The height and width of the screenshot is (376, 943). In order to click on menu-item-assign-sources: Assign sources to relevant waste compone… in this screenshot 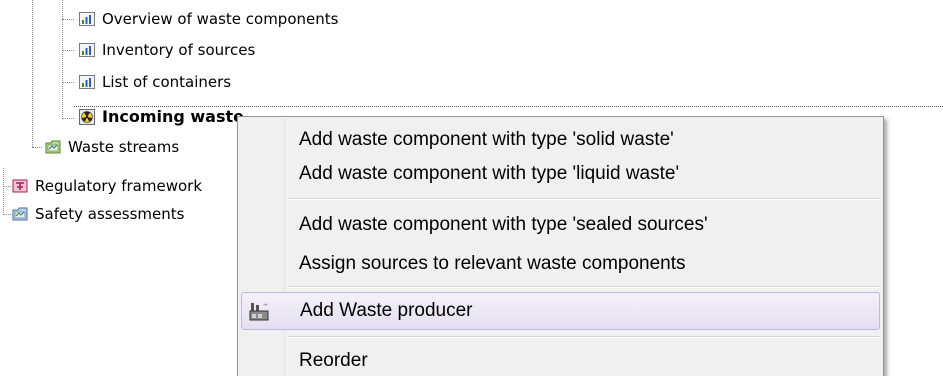, I will do `click(560, 264)`.